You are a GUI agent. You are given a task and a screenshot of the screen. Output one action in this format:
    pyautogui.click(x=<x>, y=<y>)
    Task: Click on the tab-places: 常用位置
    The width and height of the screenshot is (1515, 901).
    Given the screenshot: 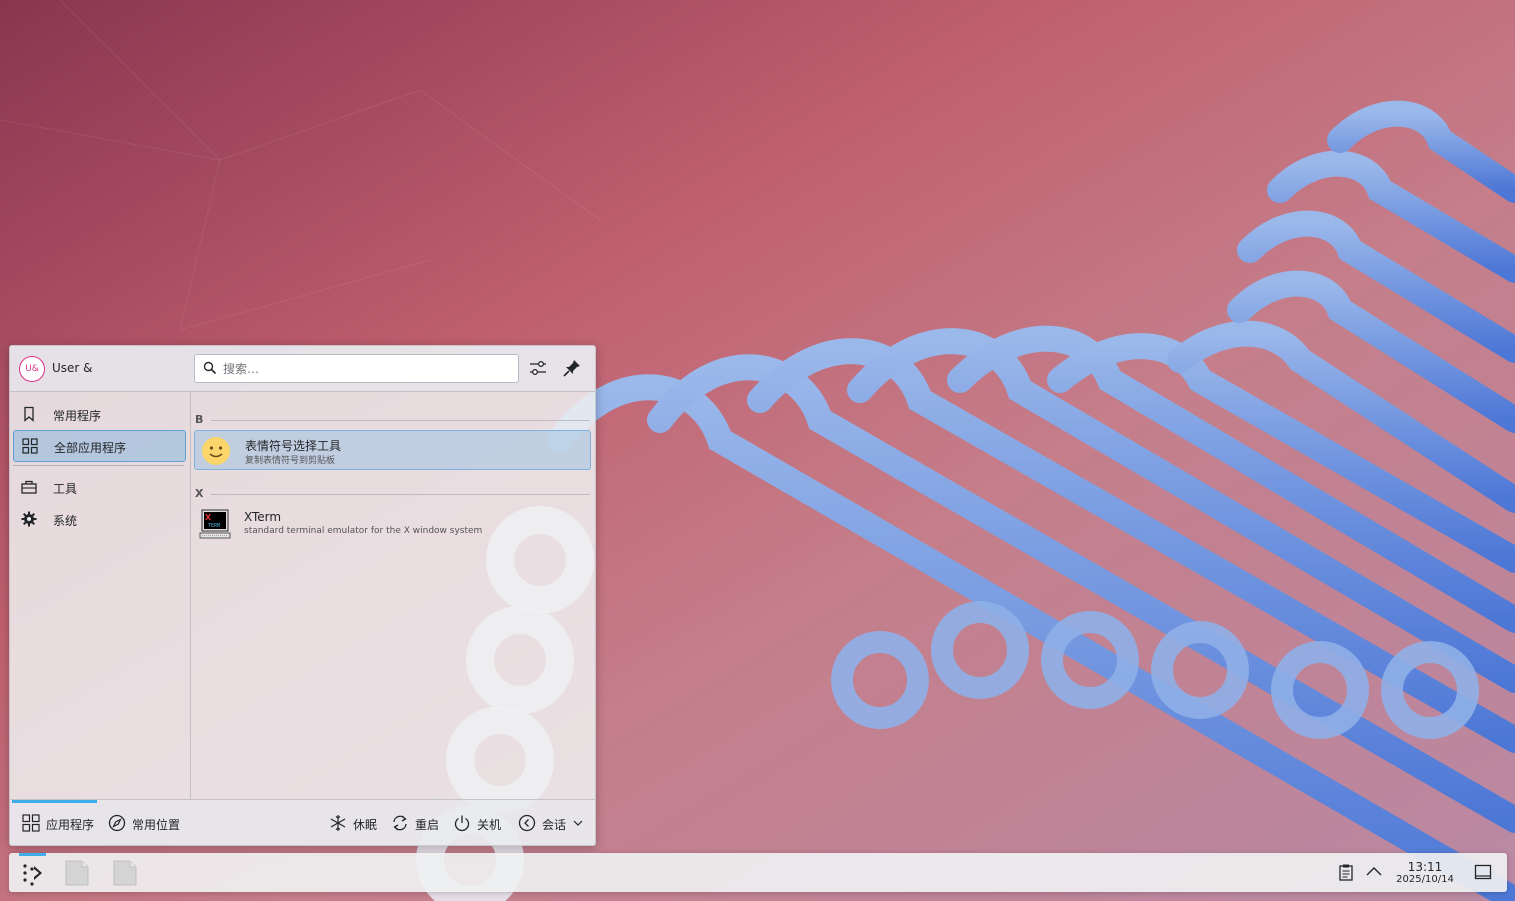 What is the action you would take?
    pyautogui.click(x=148, y=824)
    